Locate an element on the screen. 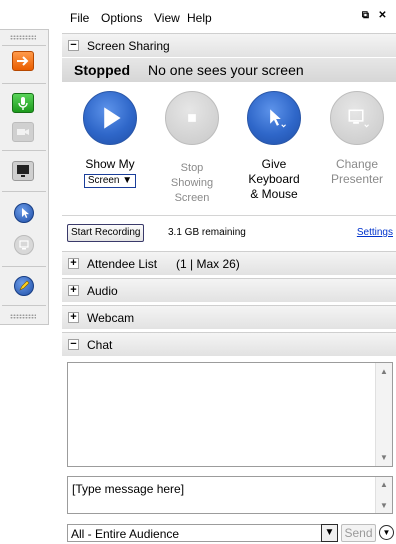 The image size is (396, 544). section-title: Attendee List is located at coordinates (122, 264).